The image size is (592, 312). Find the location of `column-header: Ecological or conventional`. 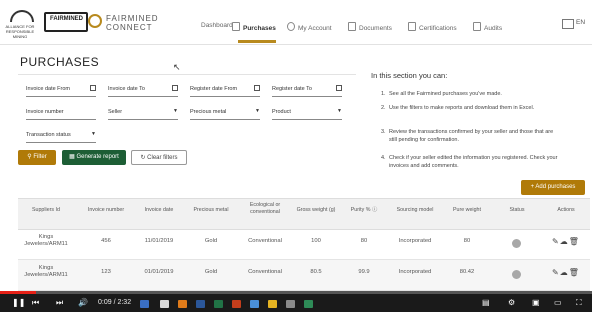

column-header: Ecological or conventional is located at coordinates (265, 209).